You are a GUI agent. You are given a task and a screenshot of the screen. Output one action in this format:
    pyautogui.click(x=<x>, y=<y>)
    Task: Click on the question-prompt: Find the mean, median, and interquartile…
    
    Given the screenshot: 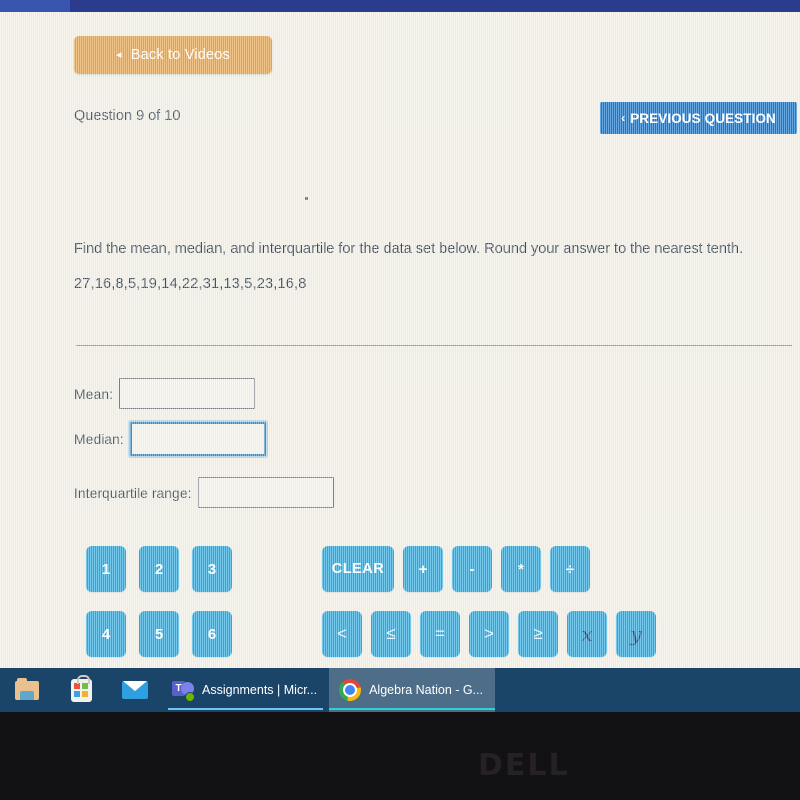 What is the action you would take?
    pyautogui.click(x=409, y=249)
    